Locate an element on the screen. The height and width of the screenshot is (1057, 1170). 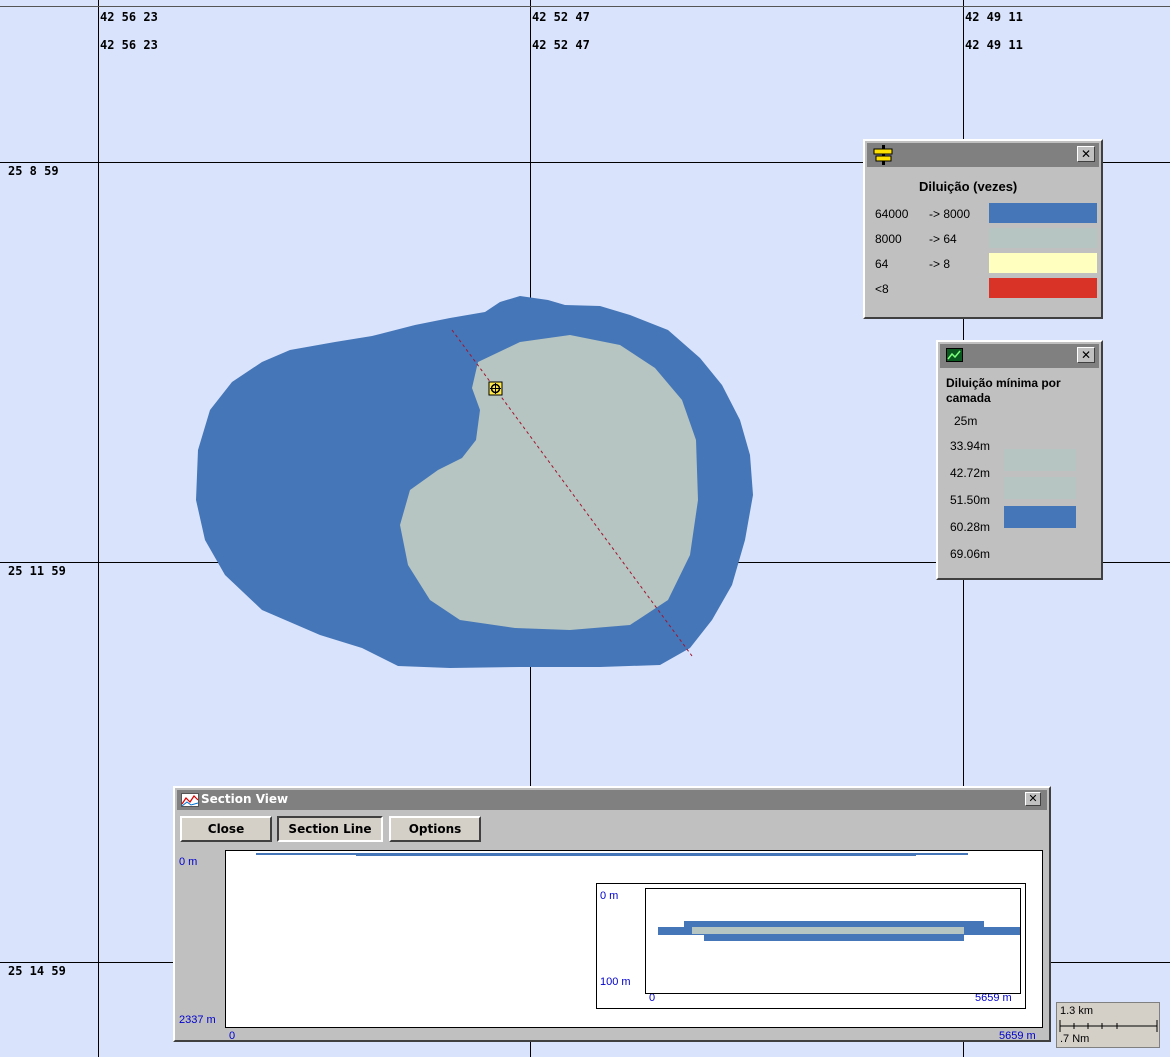
legend-range-from: 64 is located at coordinates (882, 264).